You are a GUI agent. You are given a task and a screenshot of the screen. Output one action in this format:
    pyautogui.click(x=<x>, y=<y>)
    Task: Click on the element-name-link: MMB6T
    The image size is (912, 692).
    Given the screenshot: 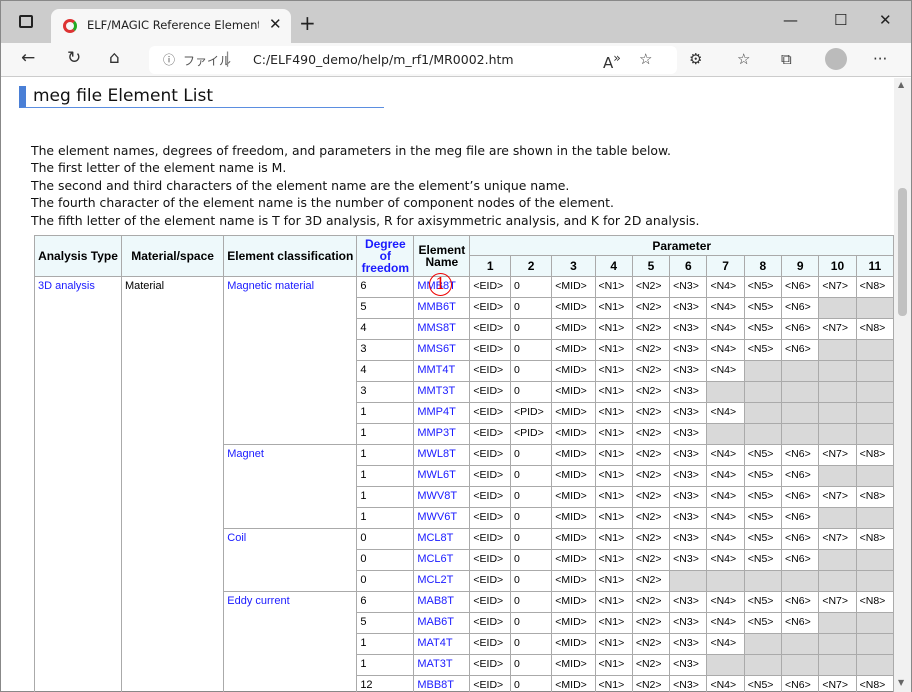 What is the action you would take?
    pyautogui.click(x=442, y=308)
    